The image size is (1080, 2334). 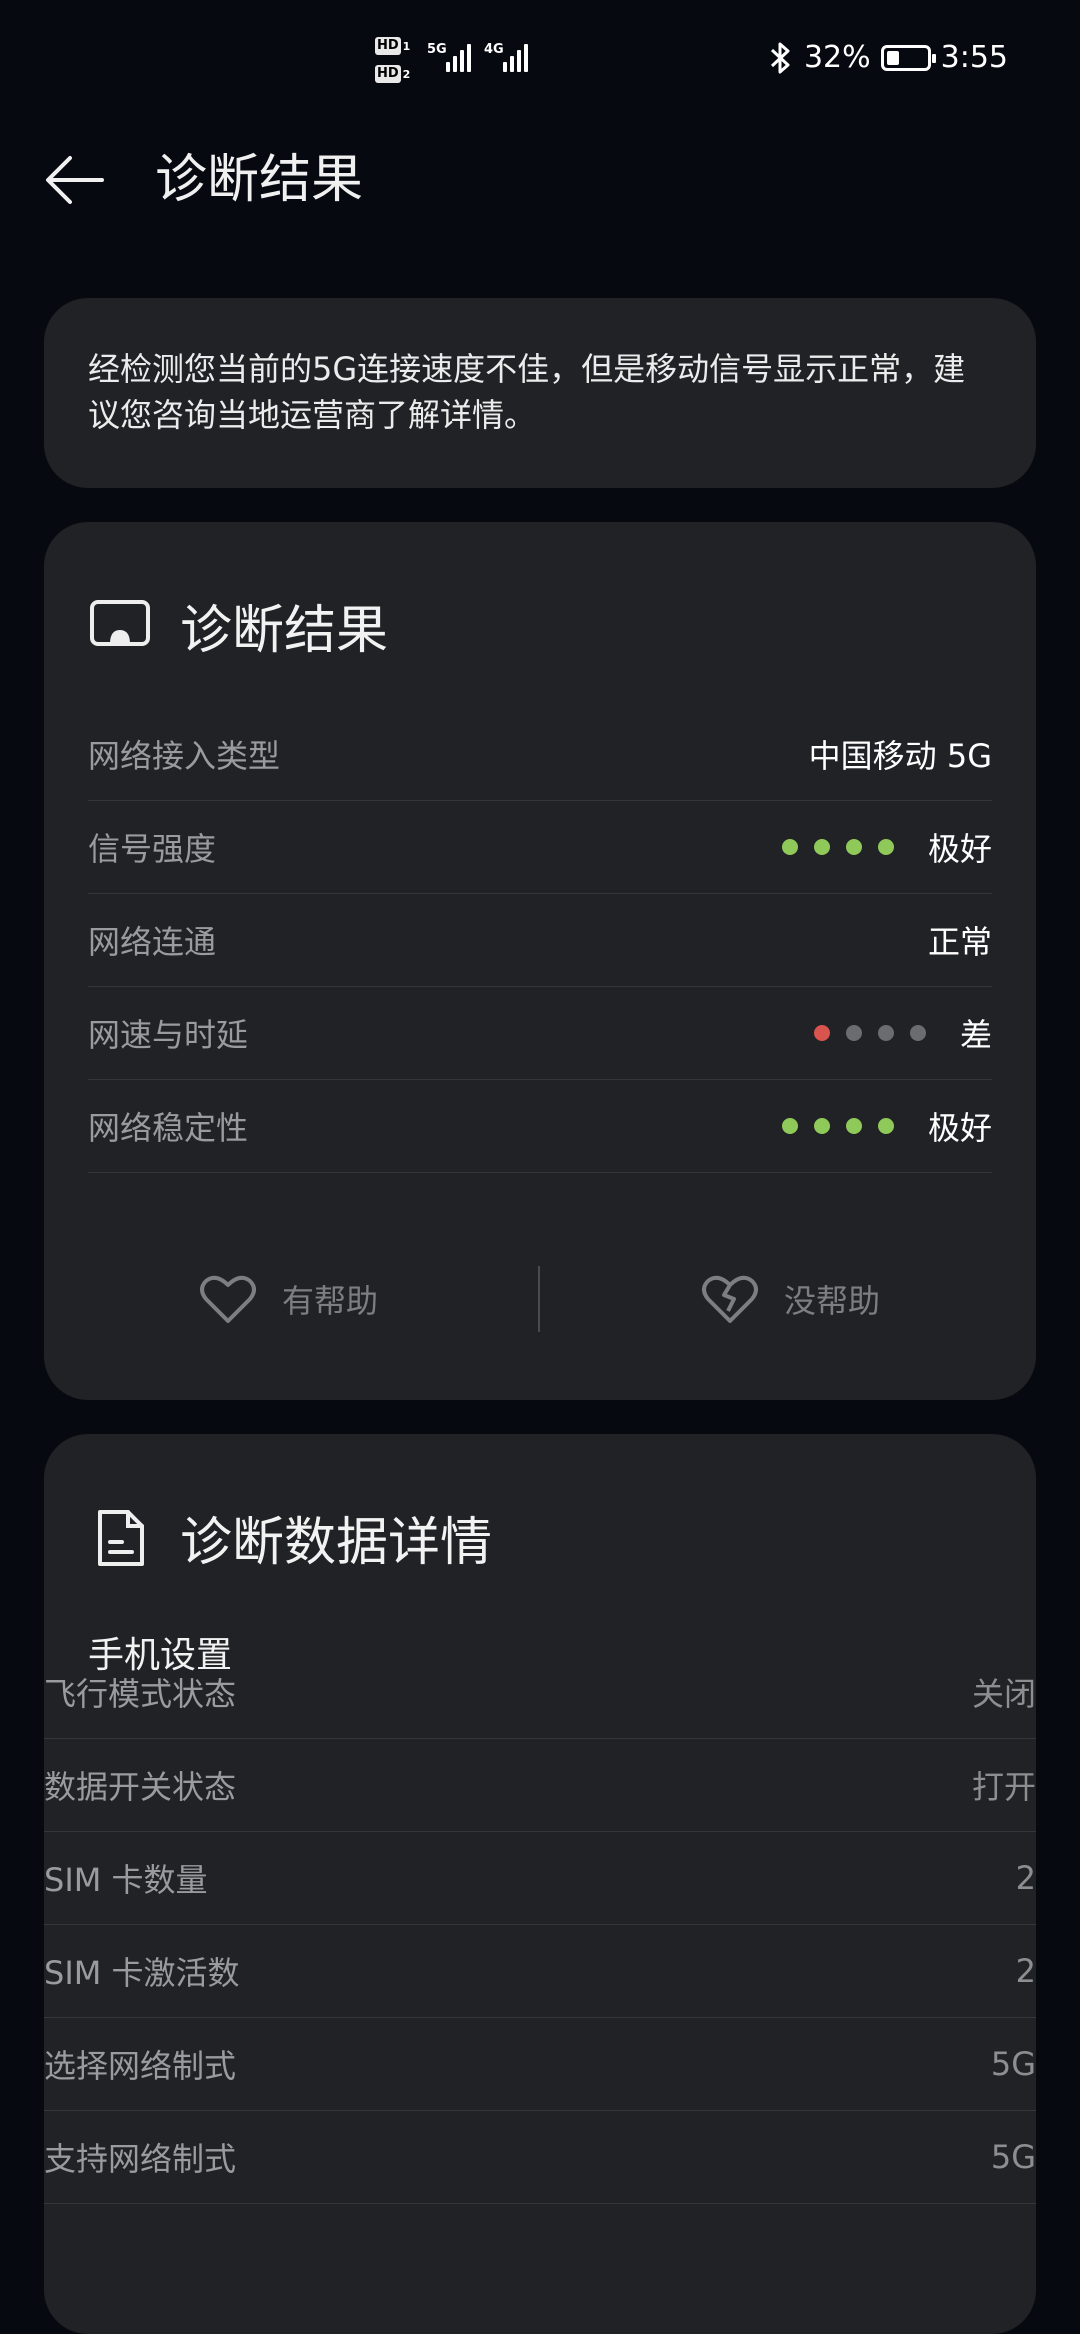 I want to click on broken-heart-icon, so click(x=730, y=1299).